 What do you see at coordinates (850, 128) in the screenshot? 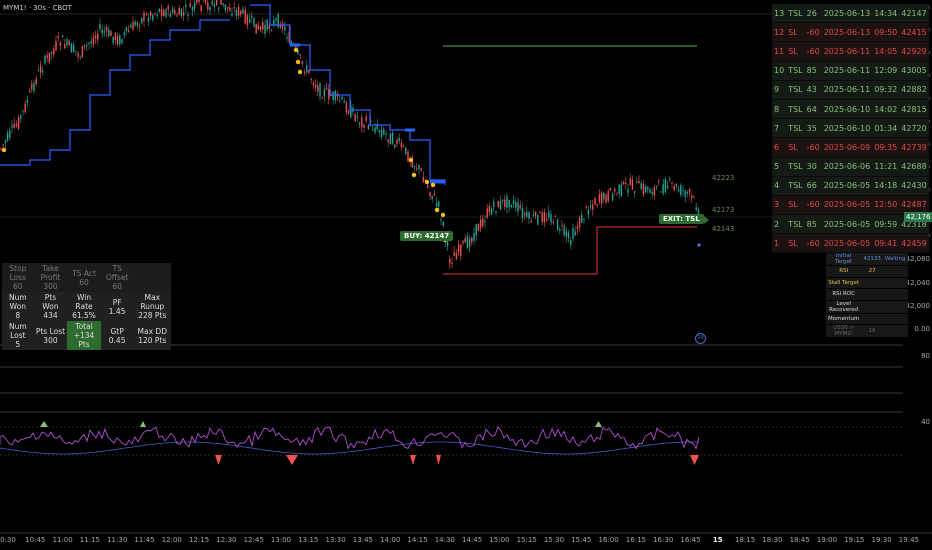
I see `trade-row: 7 TSL 35 2025-06-10 01:34 42720` at bounding box center [850, 128].